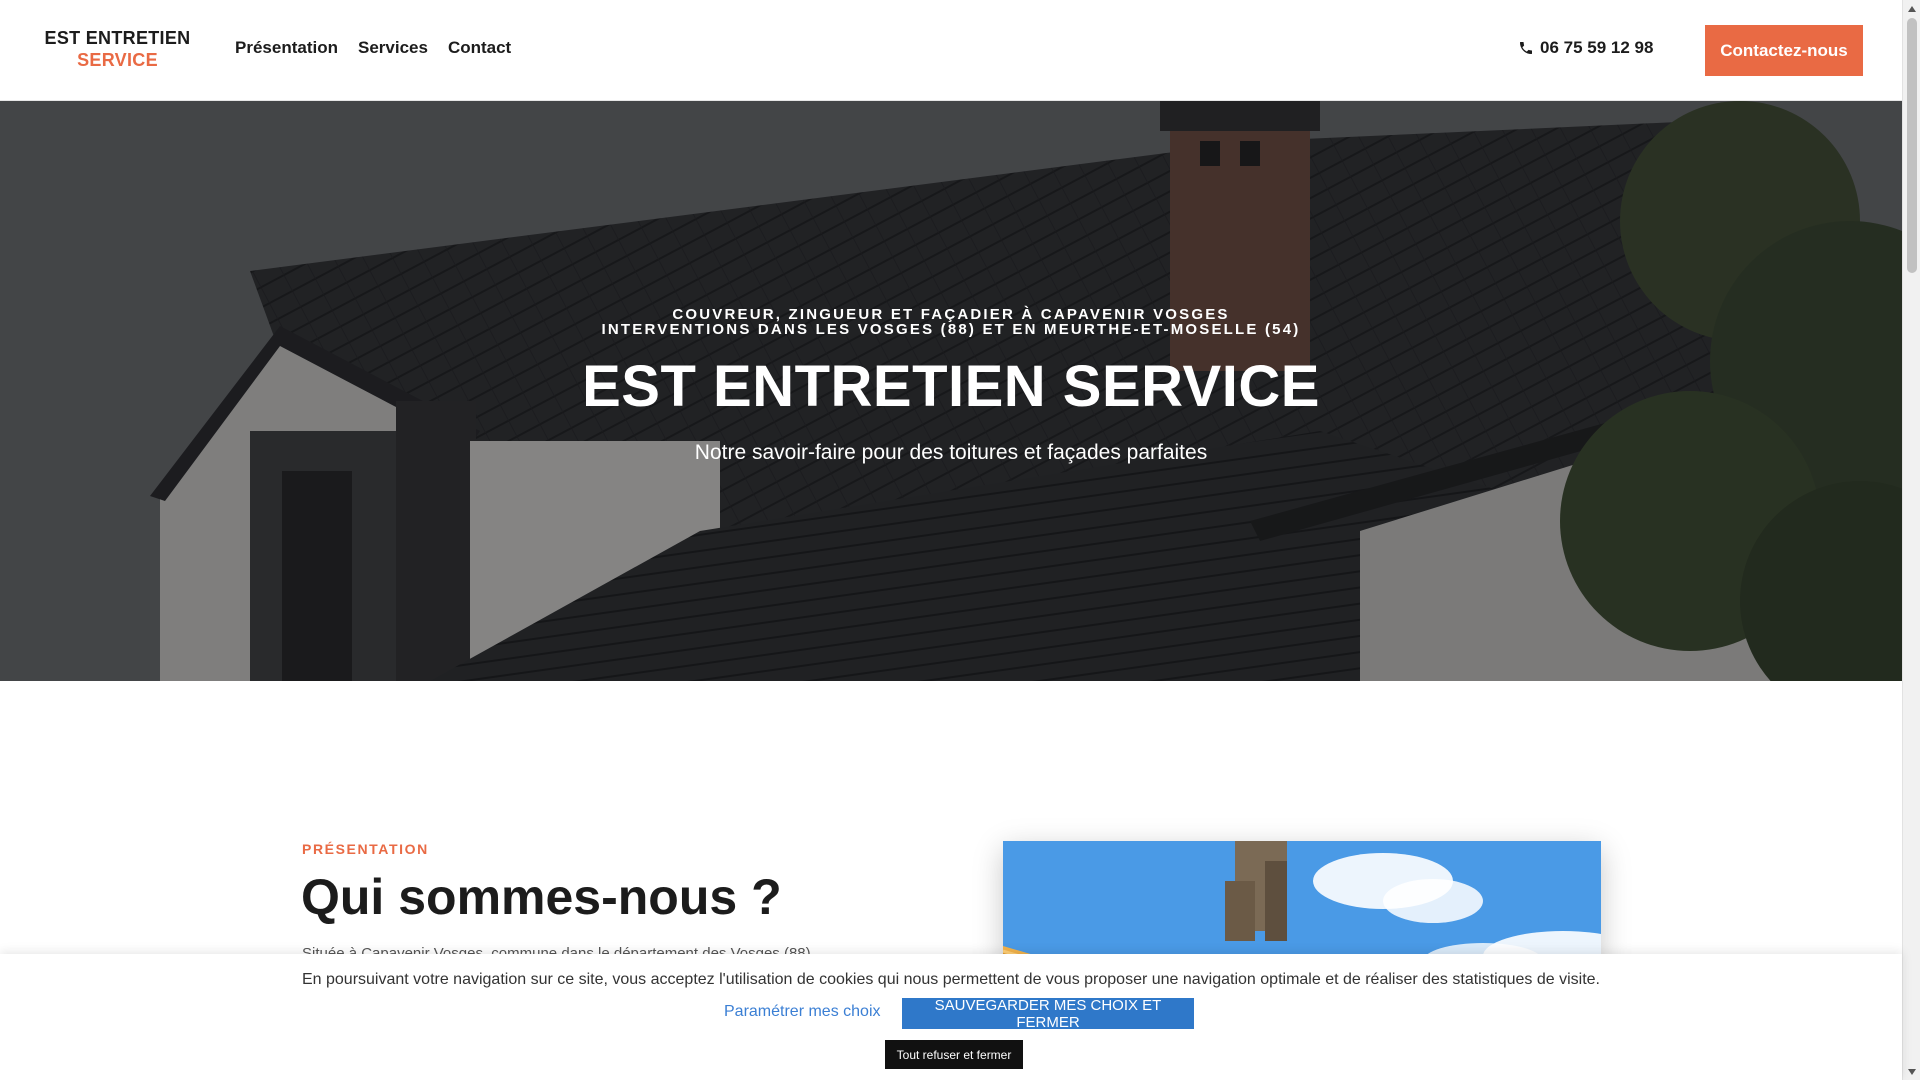 The width and height of the screenshot is (1920, 1080). I want to click on site-logo: EST ENTRETIEN SERVICE, so click(117, 49).